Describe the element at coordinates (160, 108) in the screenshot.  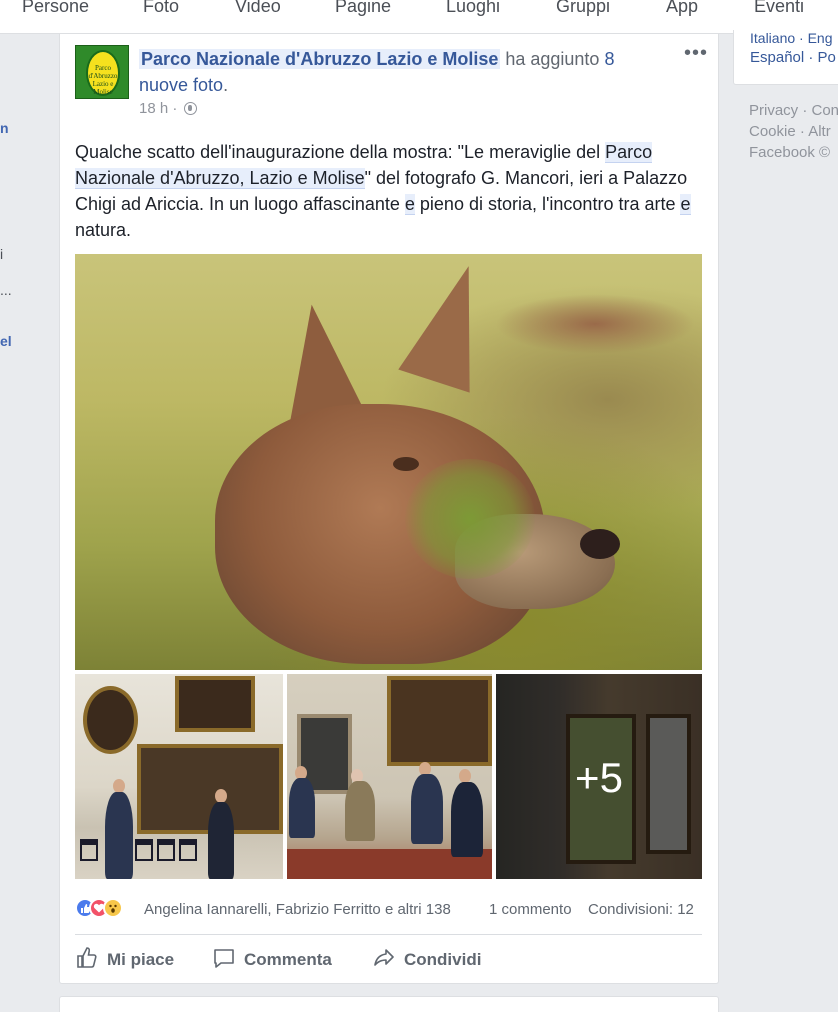
I see `timestamp-text: 18 h ·` at that location.